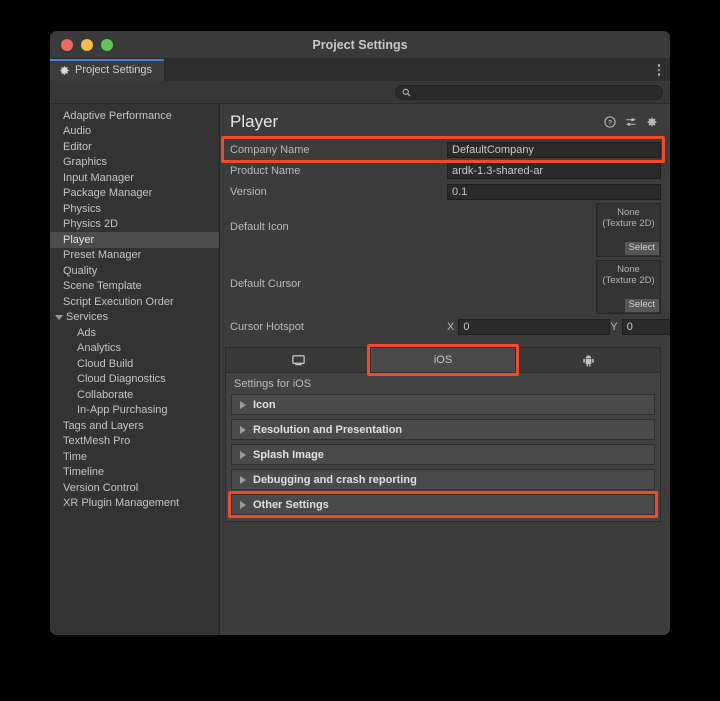 The height and width of the screenshot is (701, 720). Describe the element at coordinates (134, 225) in the screenshot. I see `sidebar-item-physics-2d: Physics 2D` at that location.